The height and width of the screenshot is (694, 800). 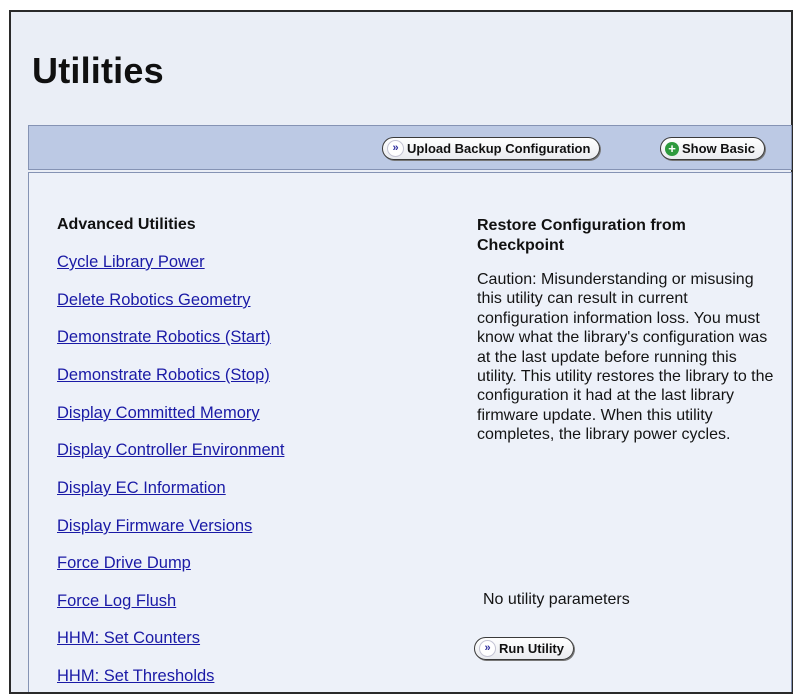 I want to click on advanced-utilities-heading: Advanced Utilities, so click(x=126, y=224).